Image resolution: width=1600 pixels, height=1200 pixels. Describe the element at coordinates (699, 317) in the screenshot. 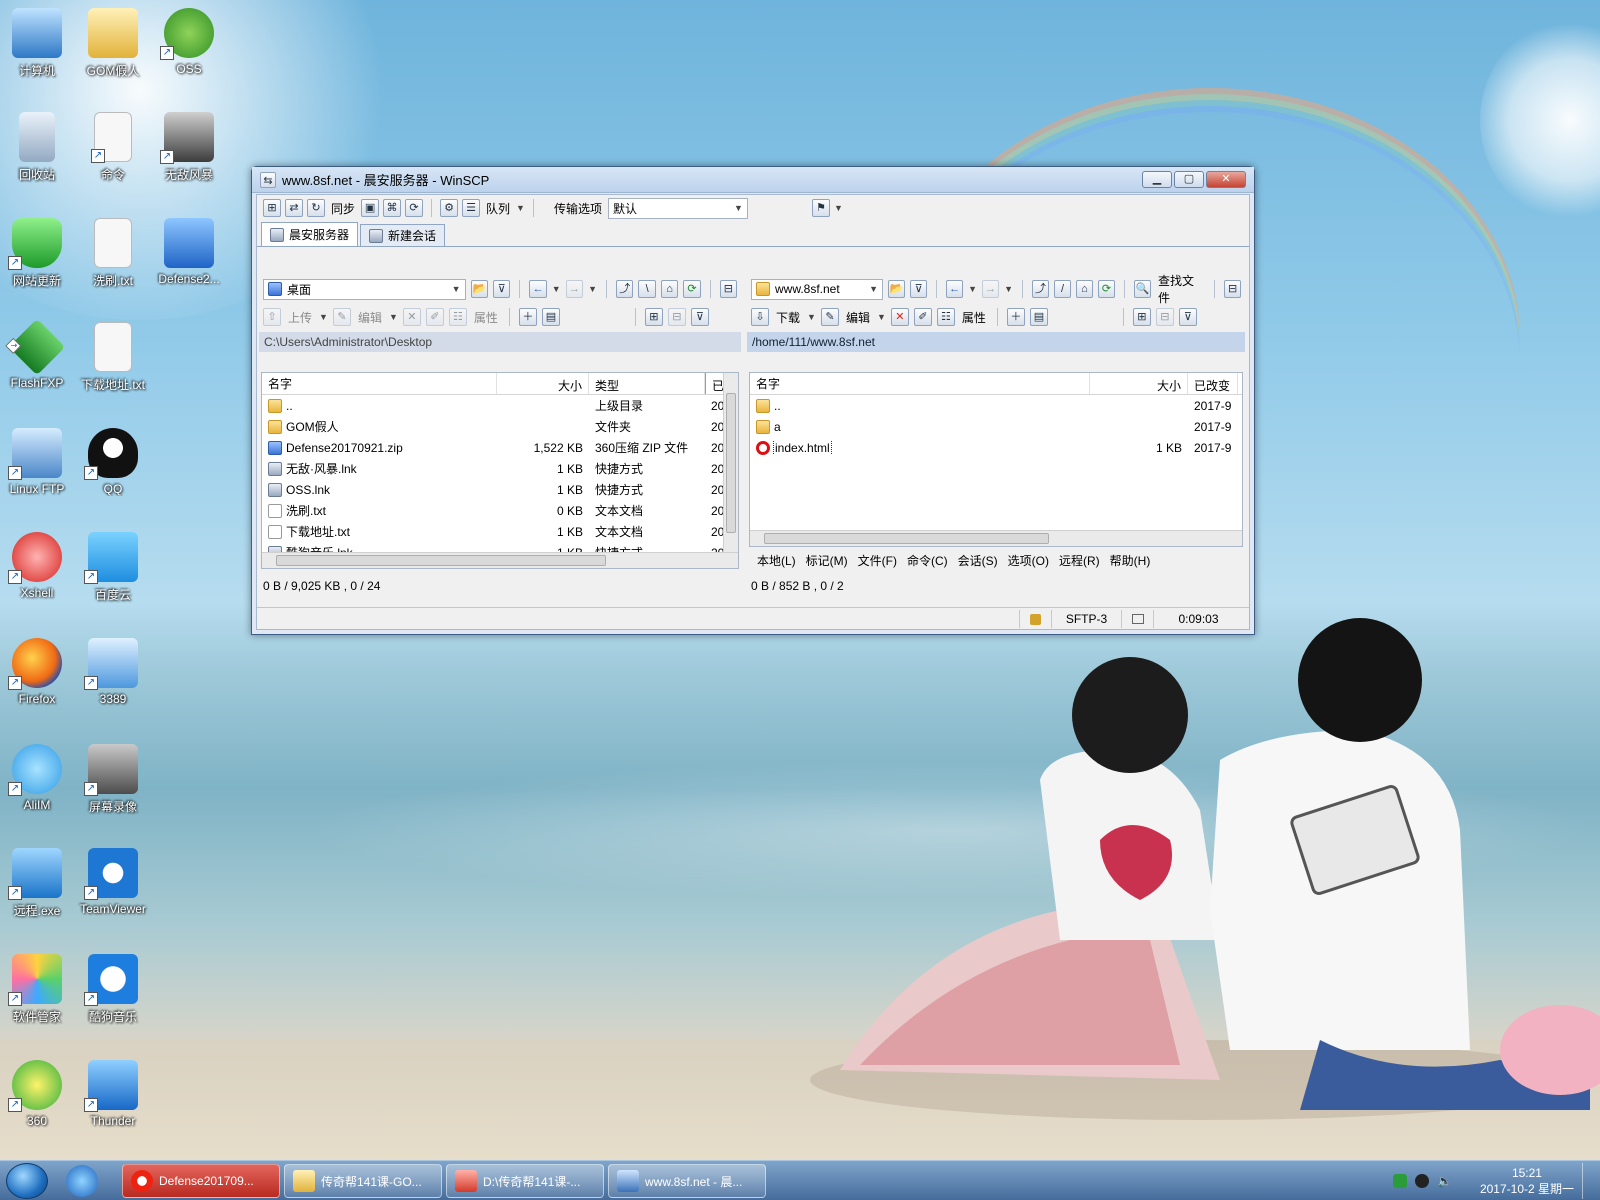

I see `filter-files-icon: ⊽` at that location.